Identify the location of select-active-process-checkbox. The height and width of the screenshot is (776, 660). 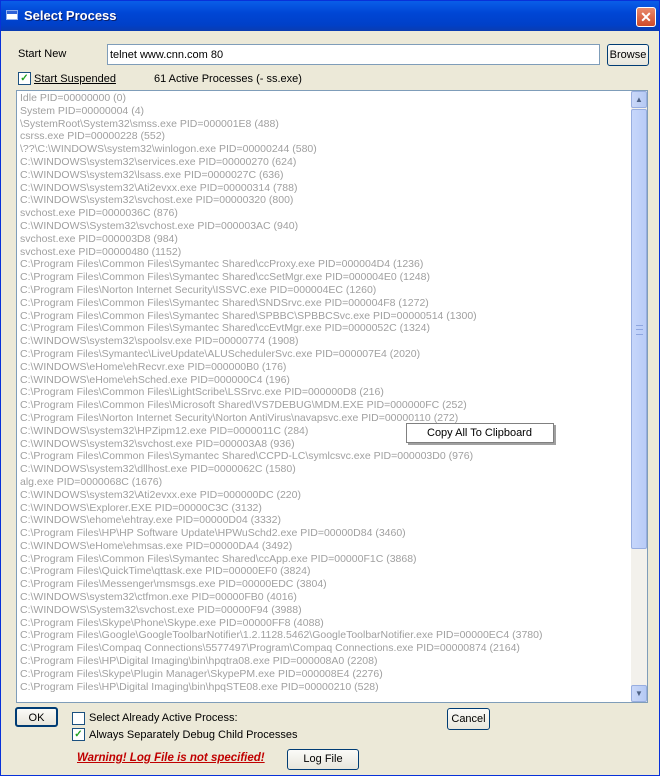
(78, 718).